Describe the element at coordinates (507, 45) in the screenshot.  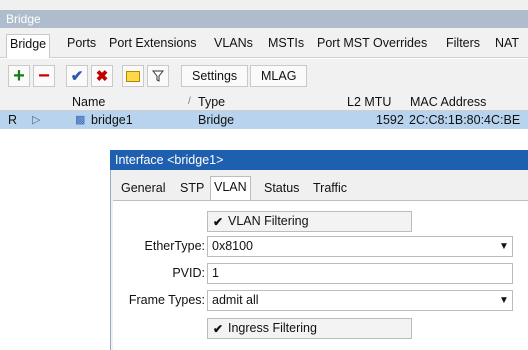
I see `tab-nat: NAT` at that location.